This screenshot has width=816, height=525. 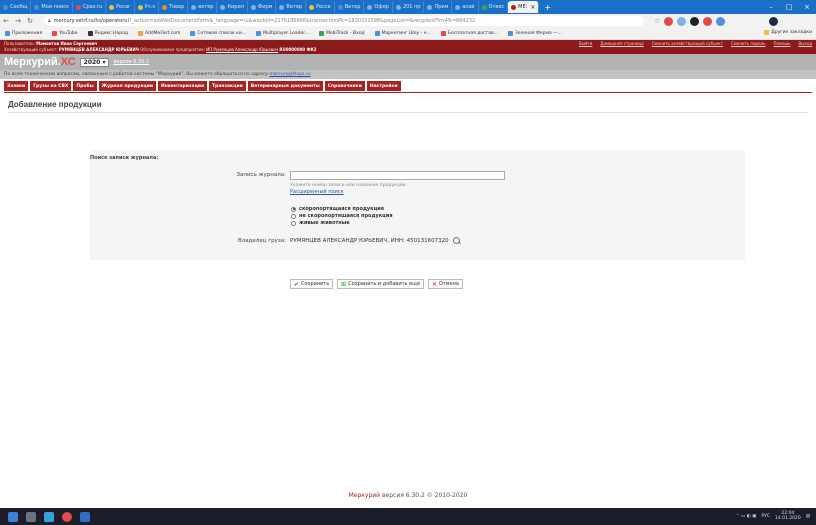 I want to click on header-link: Домашняя страница, so click(x=621, y=43).